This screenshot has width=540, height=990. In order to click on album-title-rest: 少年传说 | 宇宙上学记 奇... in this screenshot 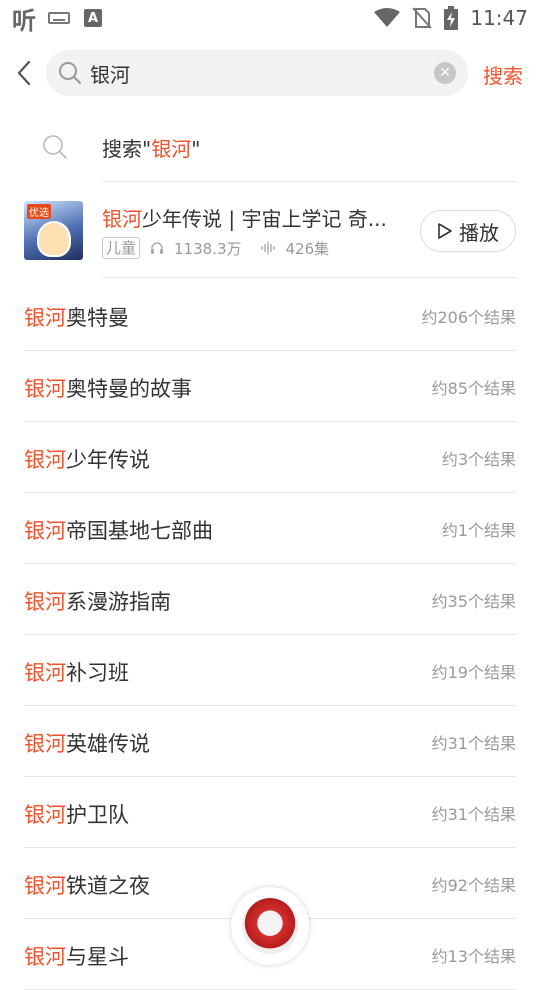, I will do `click(264, 219)`.